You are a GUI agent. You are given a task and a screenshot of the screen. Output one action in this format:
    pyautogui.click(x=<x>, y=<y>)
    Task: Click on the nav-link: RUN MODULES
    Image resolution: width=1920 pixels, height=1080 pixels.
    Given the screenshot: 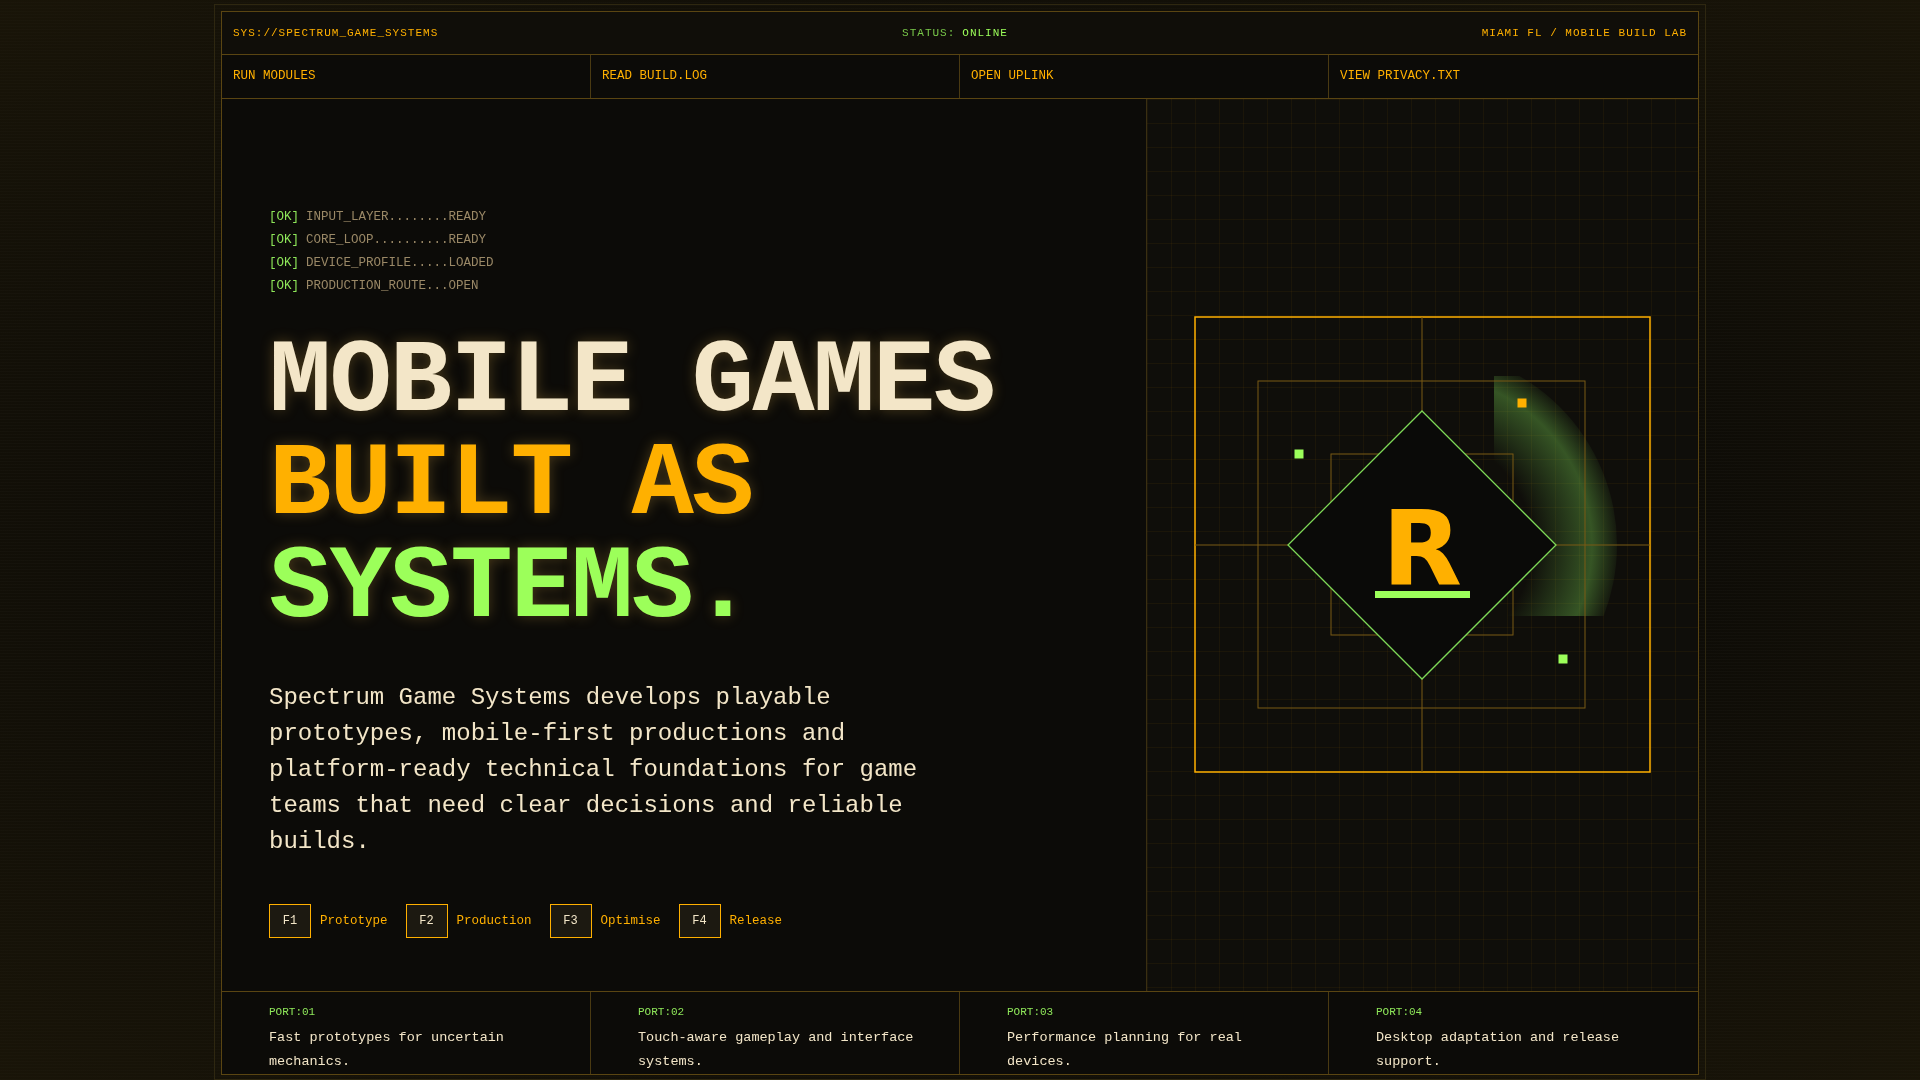 What is the action you would take?
    pyautogui.click(x=406, y=76)
    